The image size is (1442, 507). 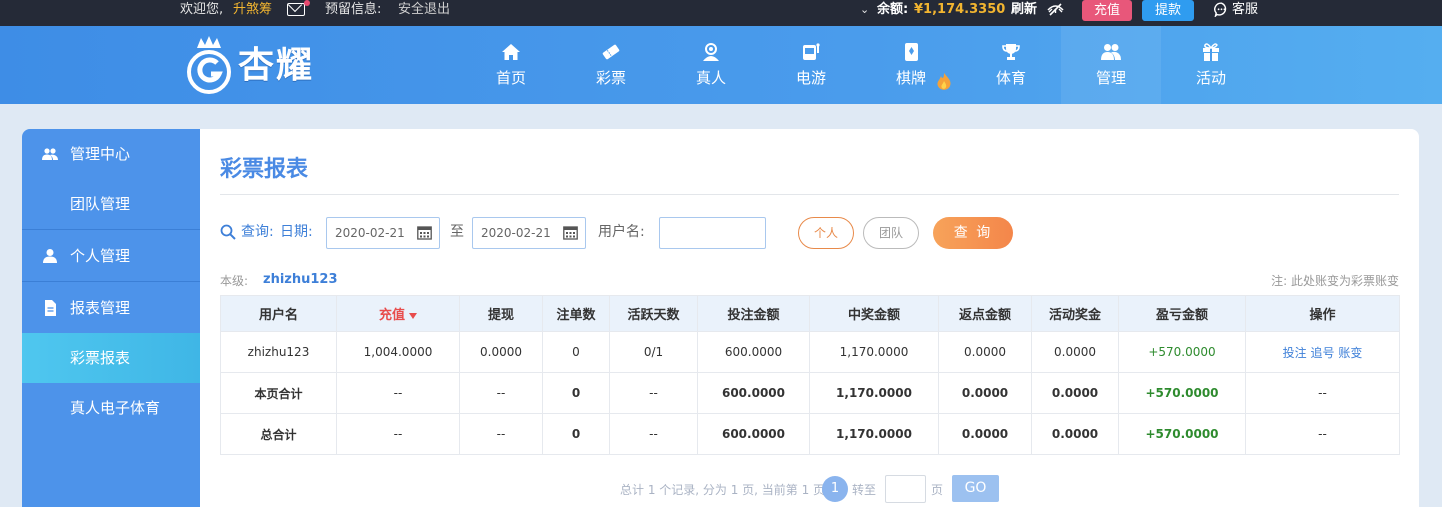 I want to click on chevron-down-icon: ⌄, so click(x=864, y=10).